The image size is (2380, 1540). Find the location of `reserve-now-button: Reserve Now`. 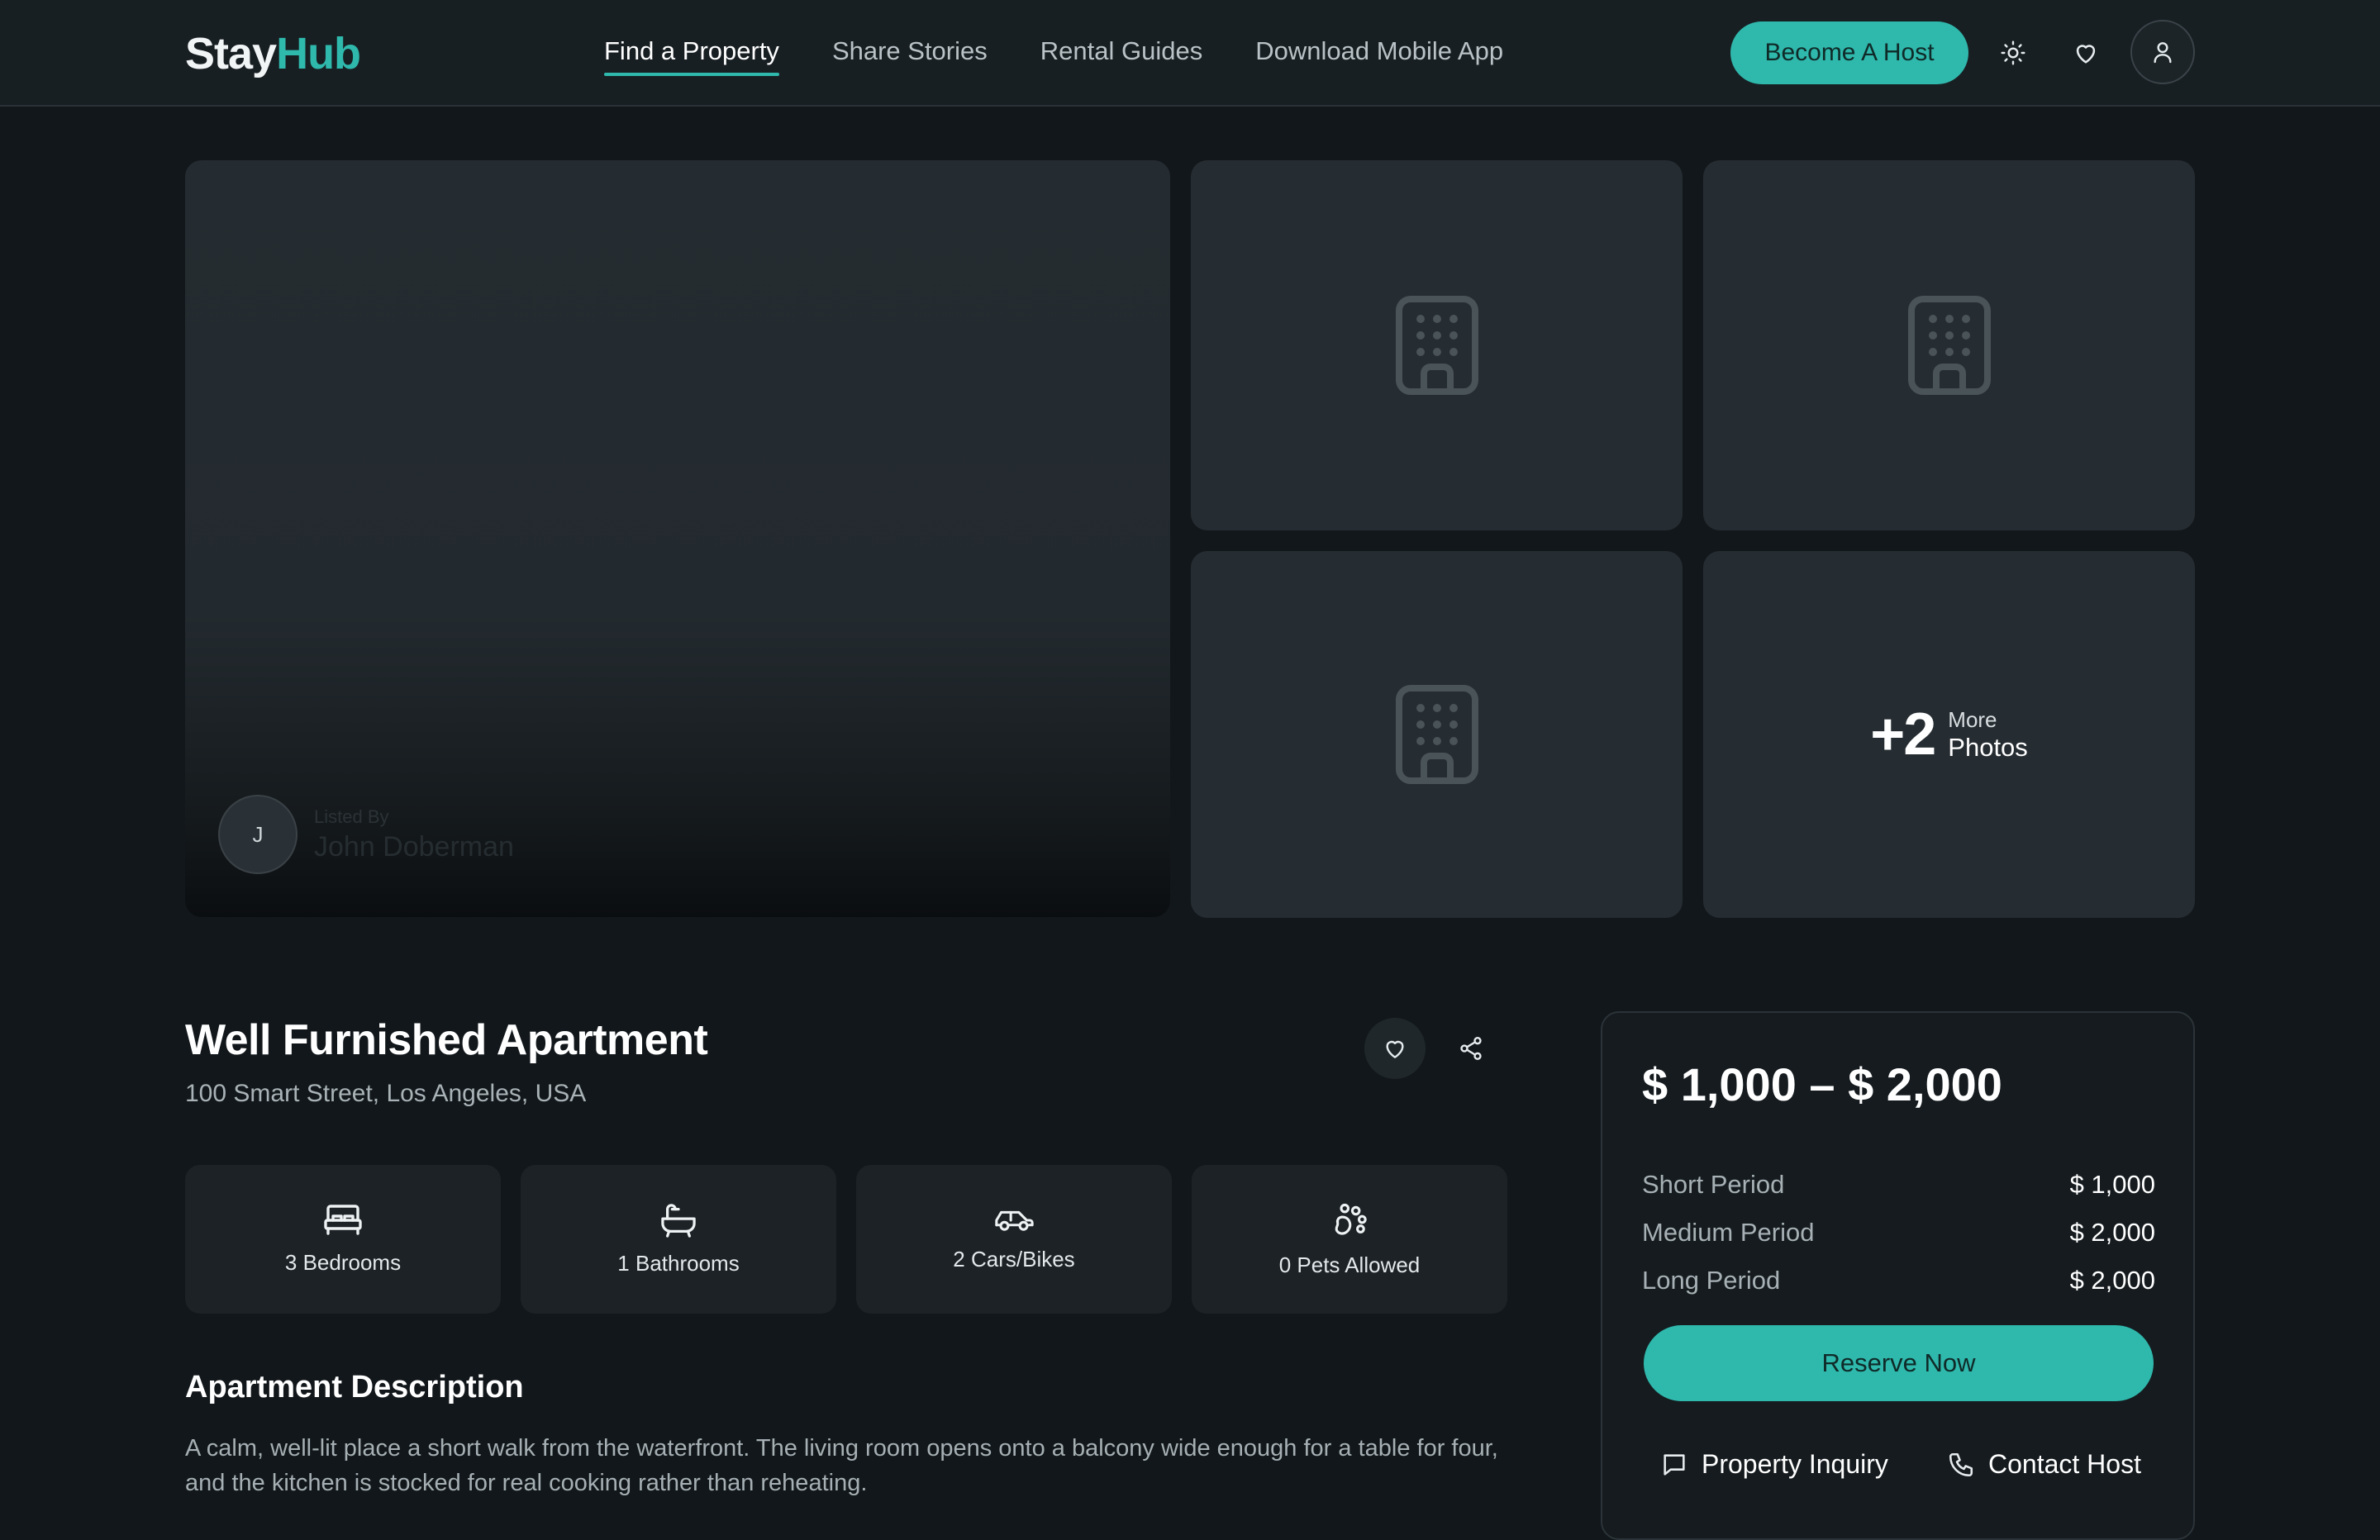

reserve-now-button: Reserve Now is located at coordinates (1899, 1363).